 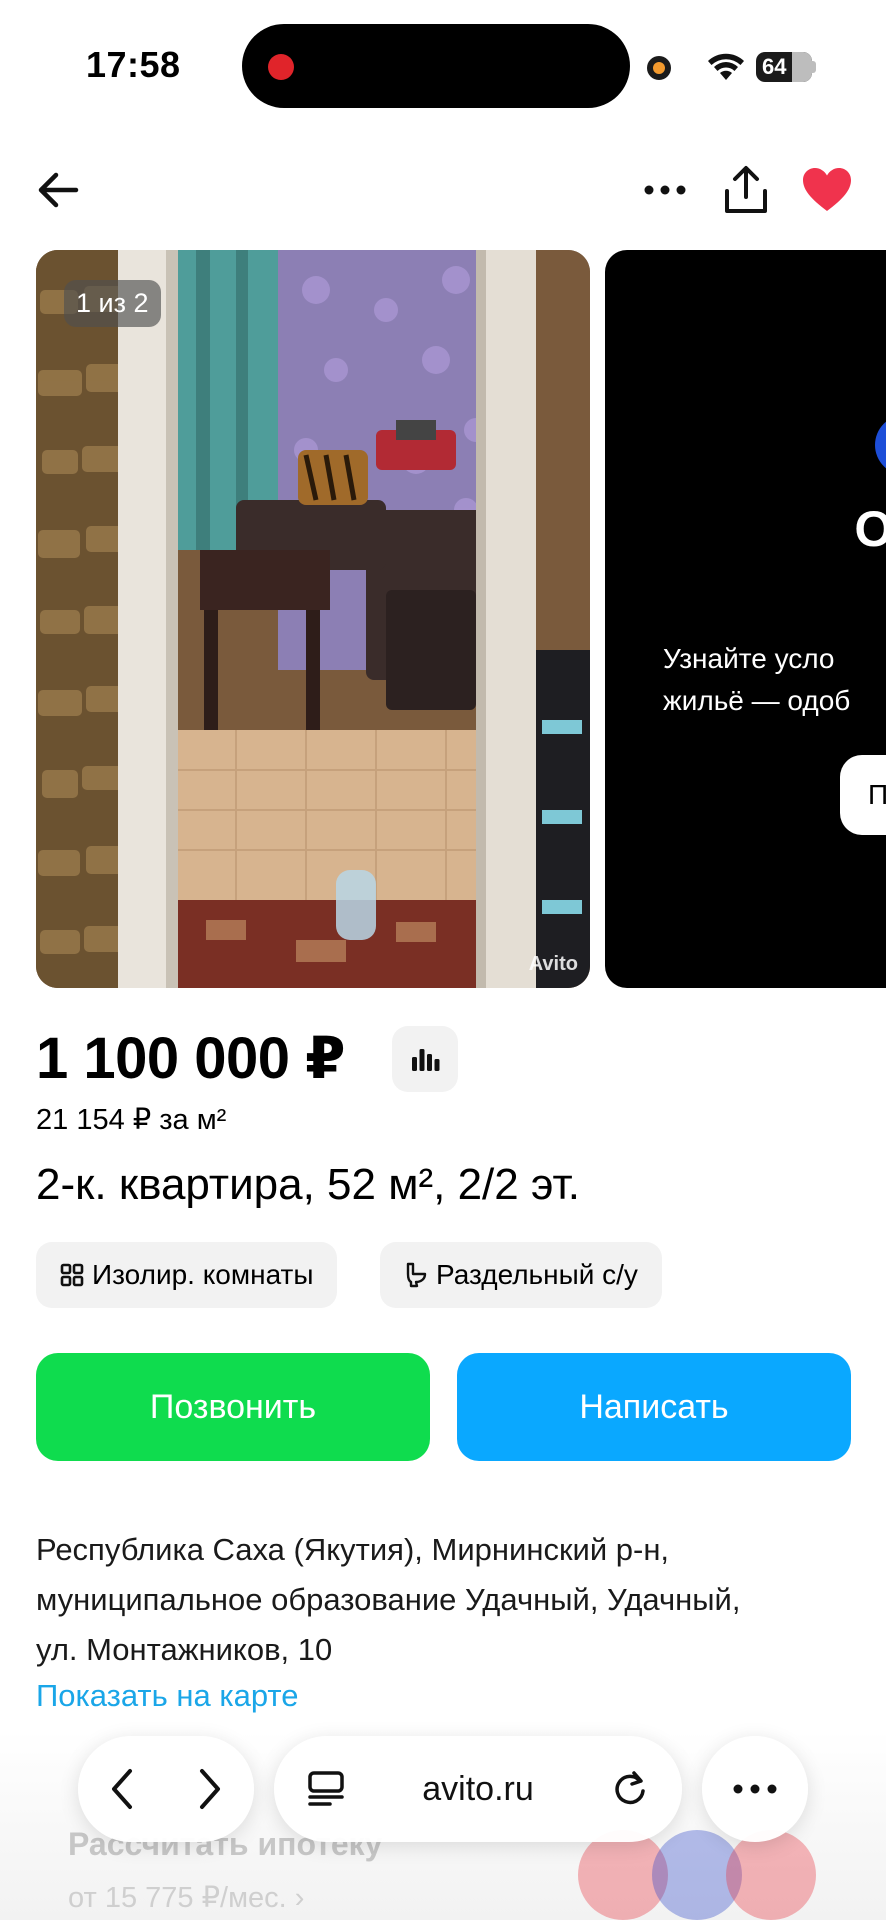 I want to click on reload-icon, so click(x=630, y=1789).